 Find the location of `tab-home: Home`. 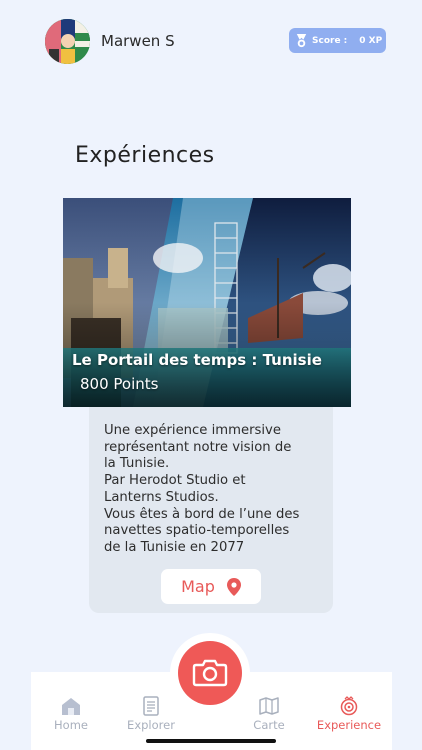

tab-home: Home is located at coordinates (71, 714).